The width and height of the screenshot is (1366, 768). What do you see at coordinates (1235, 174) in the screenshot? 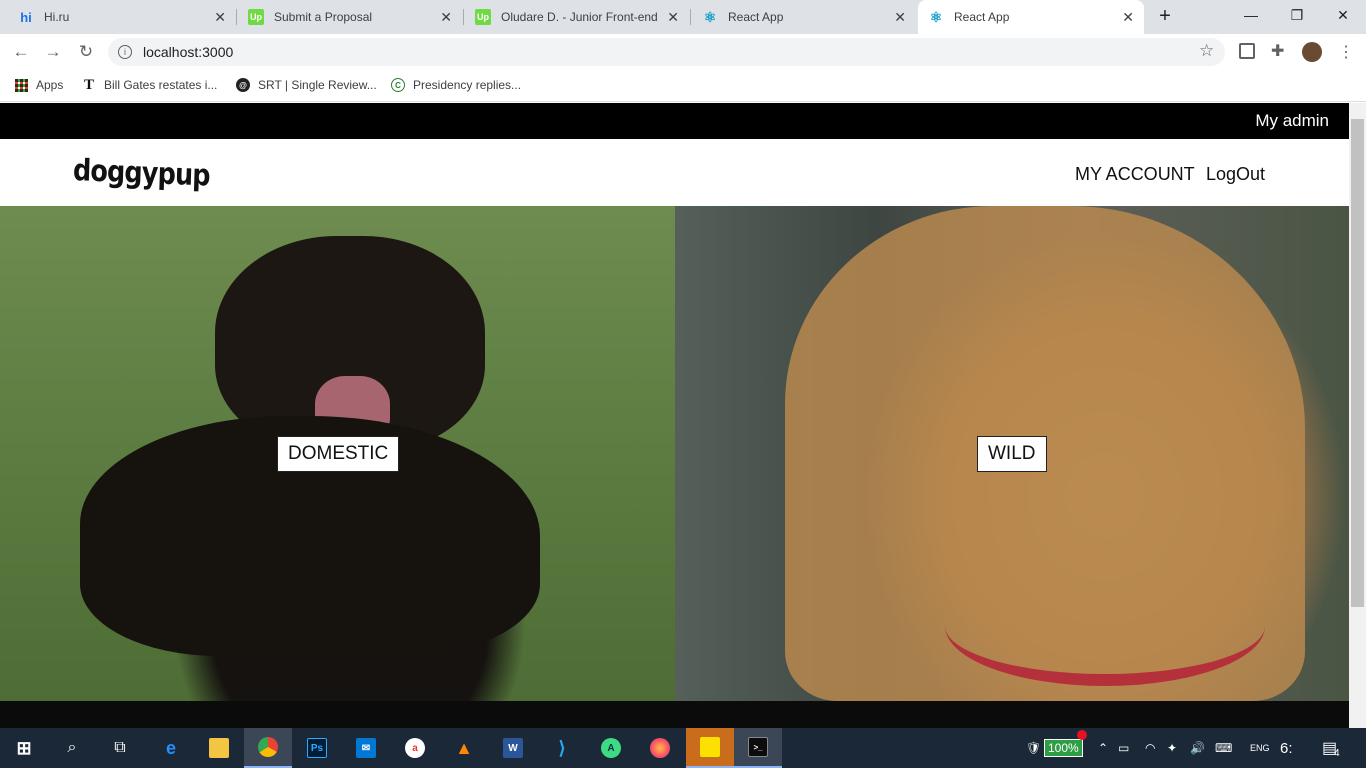
I see `logout-link: LogOut` at bounding box center [1235, 174].